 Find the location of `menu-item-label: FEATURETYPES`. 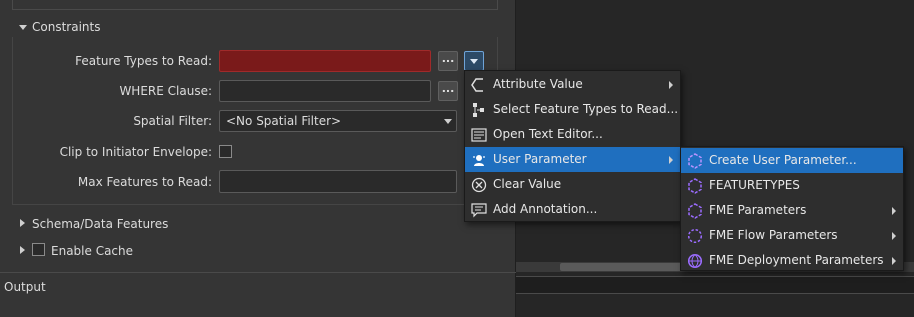

menu-item-label: FEATURETYPES is located at coordinates (754, 185).